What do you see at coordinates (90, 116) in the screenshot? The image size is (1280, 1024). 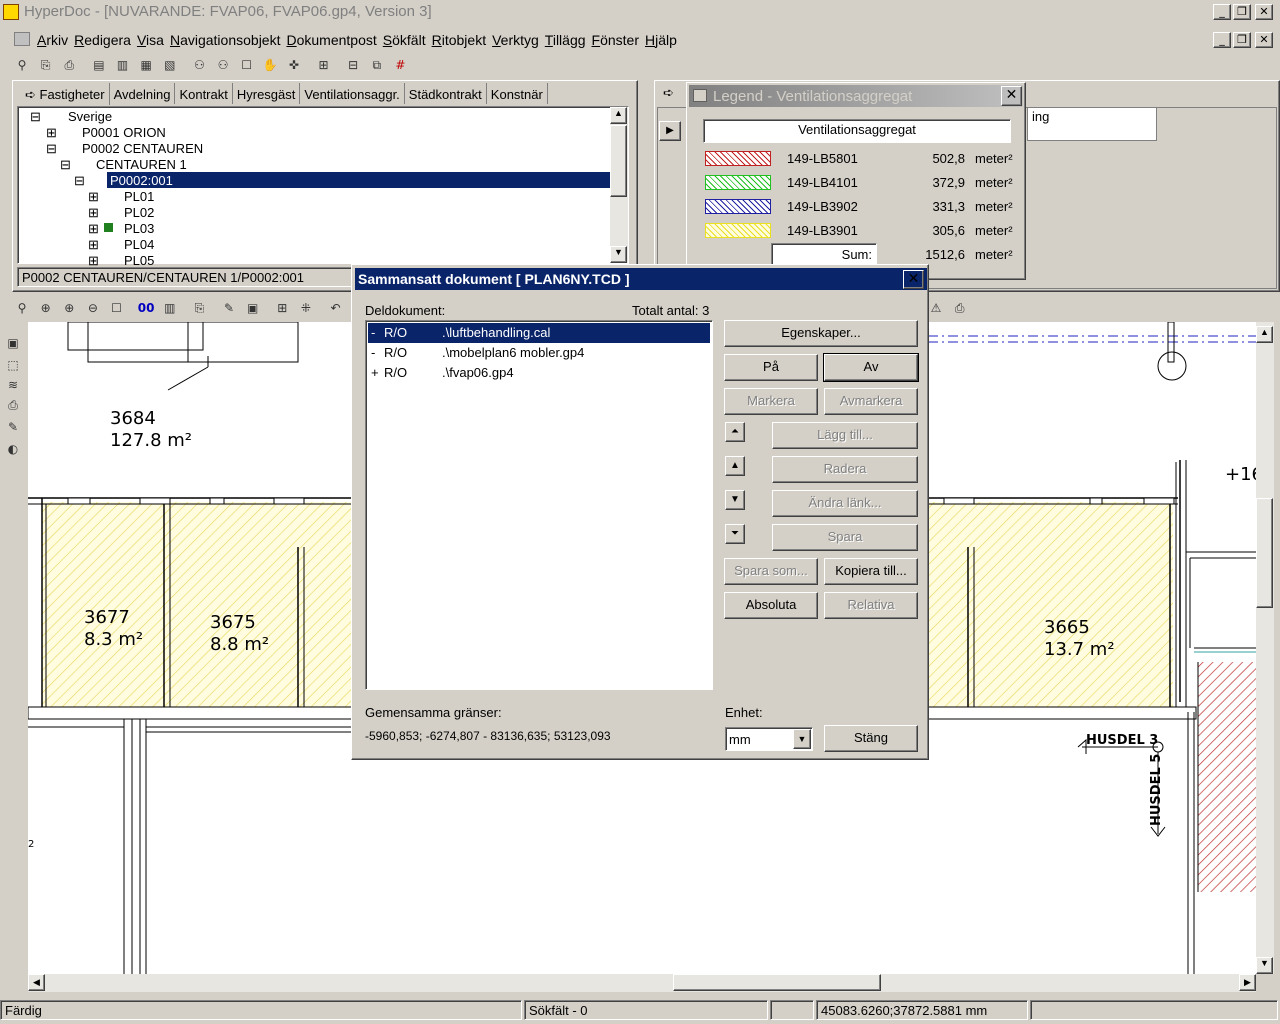 I see `tree-node: Sverige` at bounding box center [90, 116].